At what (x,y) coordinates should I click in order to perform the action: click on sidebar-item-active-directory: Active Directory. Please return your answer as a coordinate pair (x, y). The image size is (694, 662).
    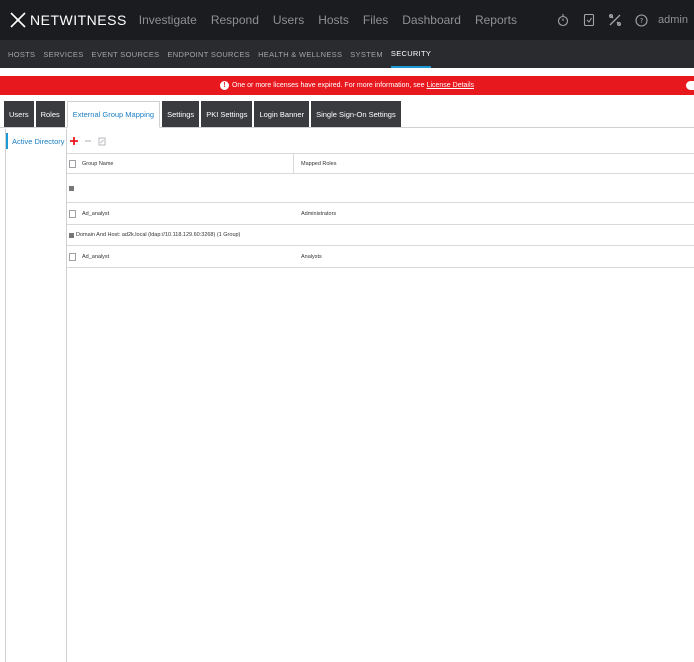
    Looking at the image, I should click on (36, 141).